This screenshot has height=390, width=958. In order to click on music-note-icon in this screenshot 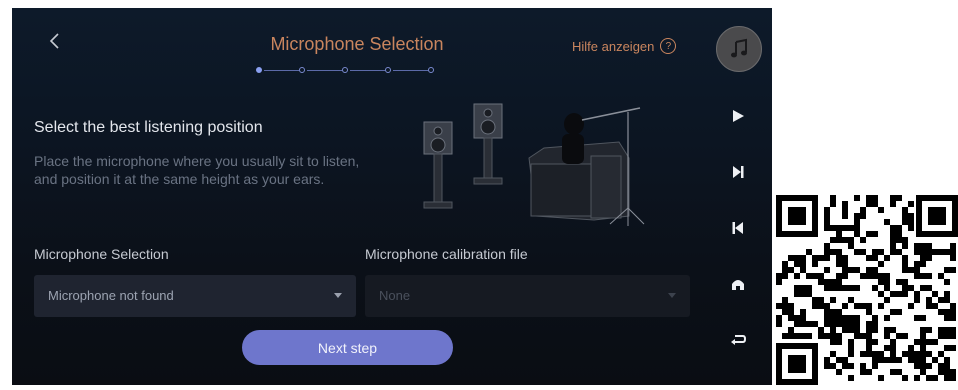, I will do `click(739, 48)`.